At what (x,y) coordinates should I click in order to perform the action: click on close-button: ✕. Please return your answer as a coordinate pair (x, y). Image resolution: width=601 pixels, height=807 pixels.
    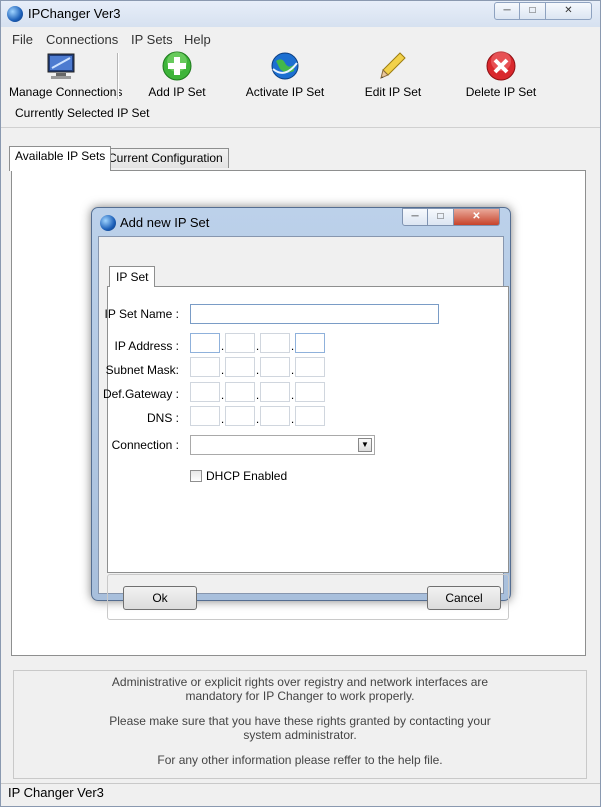
    Looking at the image, I should click on (569, 11).